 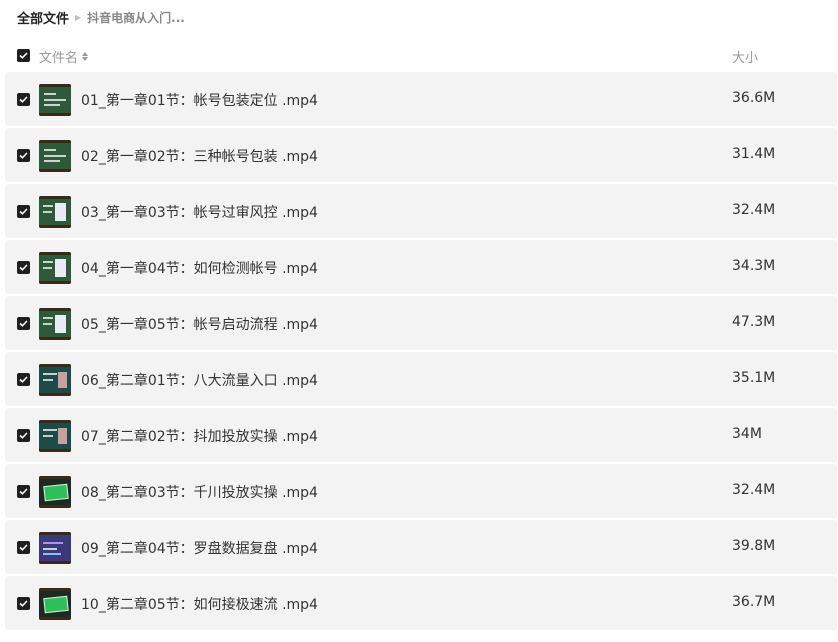 What do you see at coordinates (421, 99) in the screenshot?
I see `file-row: 01_第一章01节：帐号包装定位 .mp4 36.6M` at bounding box center [421, 99].